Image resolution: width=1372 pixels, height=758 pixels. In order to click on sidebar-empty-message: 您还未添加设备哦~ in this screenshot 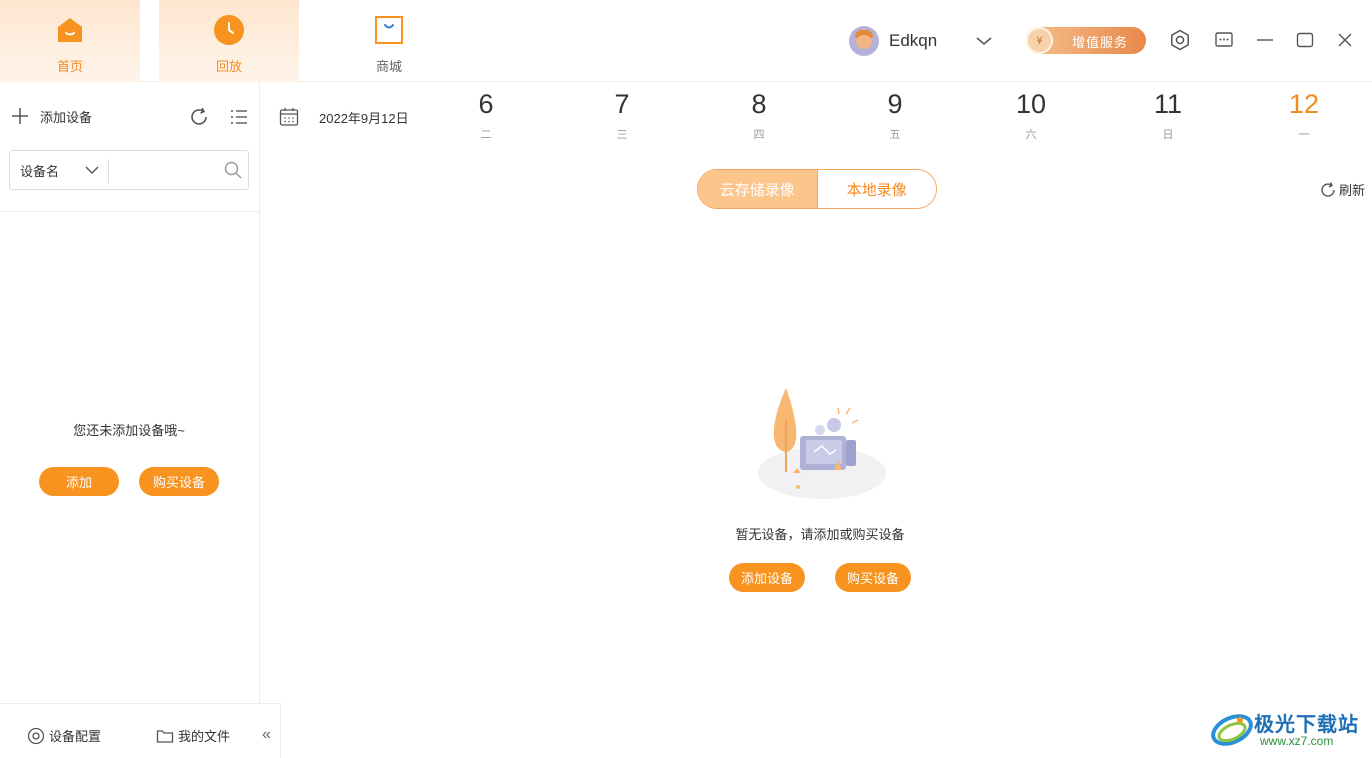, I will do `click(129, 430)`.